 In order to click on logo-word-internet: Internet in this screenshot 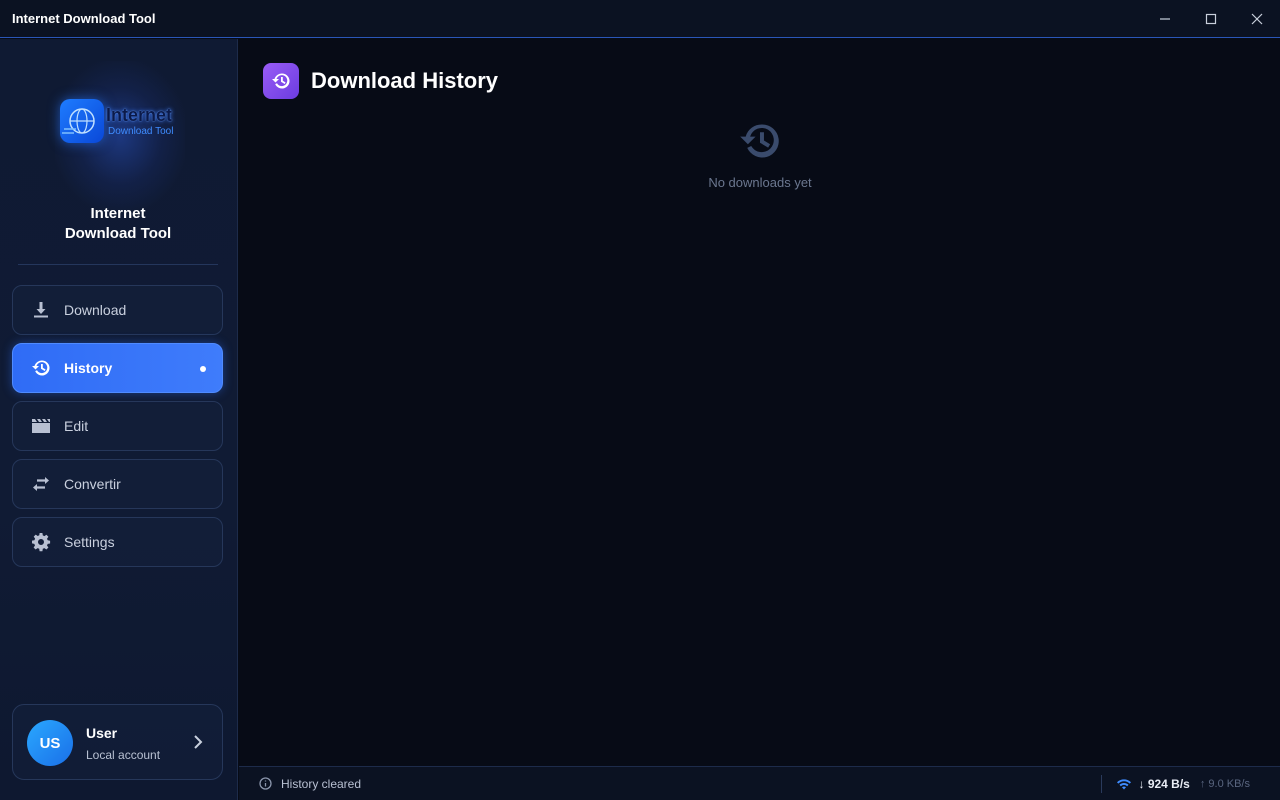, I will do `click(139, 115)`.